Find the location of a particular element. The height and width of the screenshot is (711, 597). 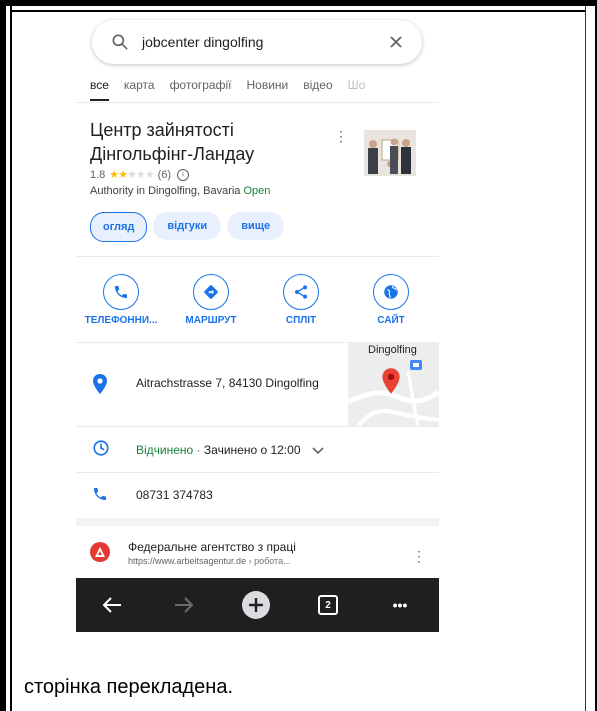

menu-button: ••• is located at coordinates (400, 605).